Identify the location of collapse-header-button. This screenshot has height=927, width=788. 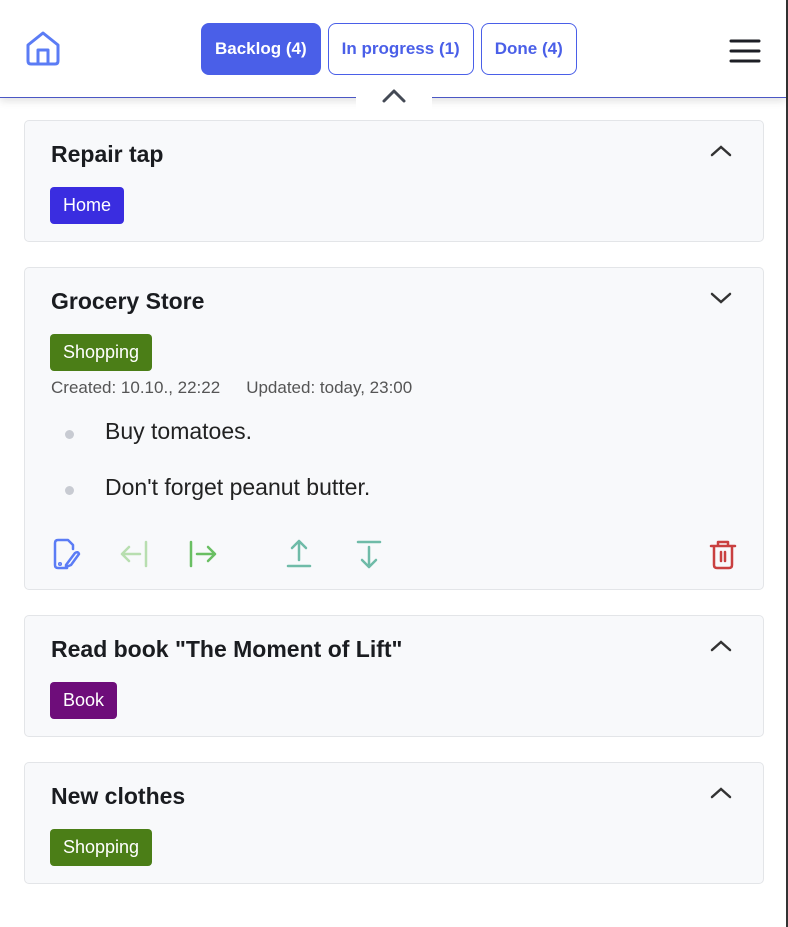
(394, 98).